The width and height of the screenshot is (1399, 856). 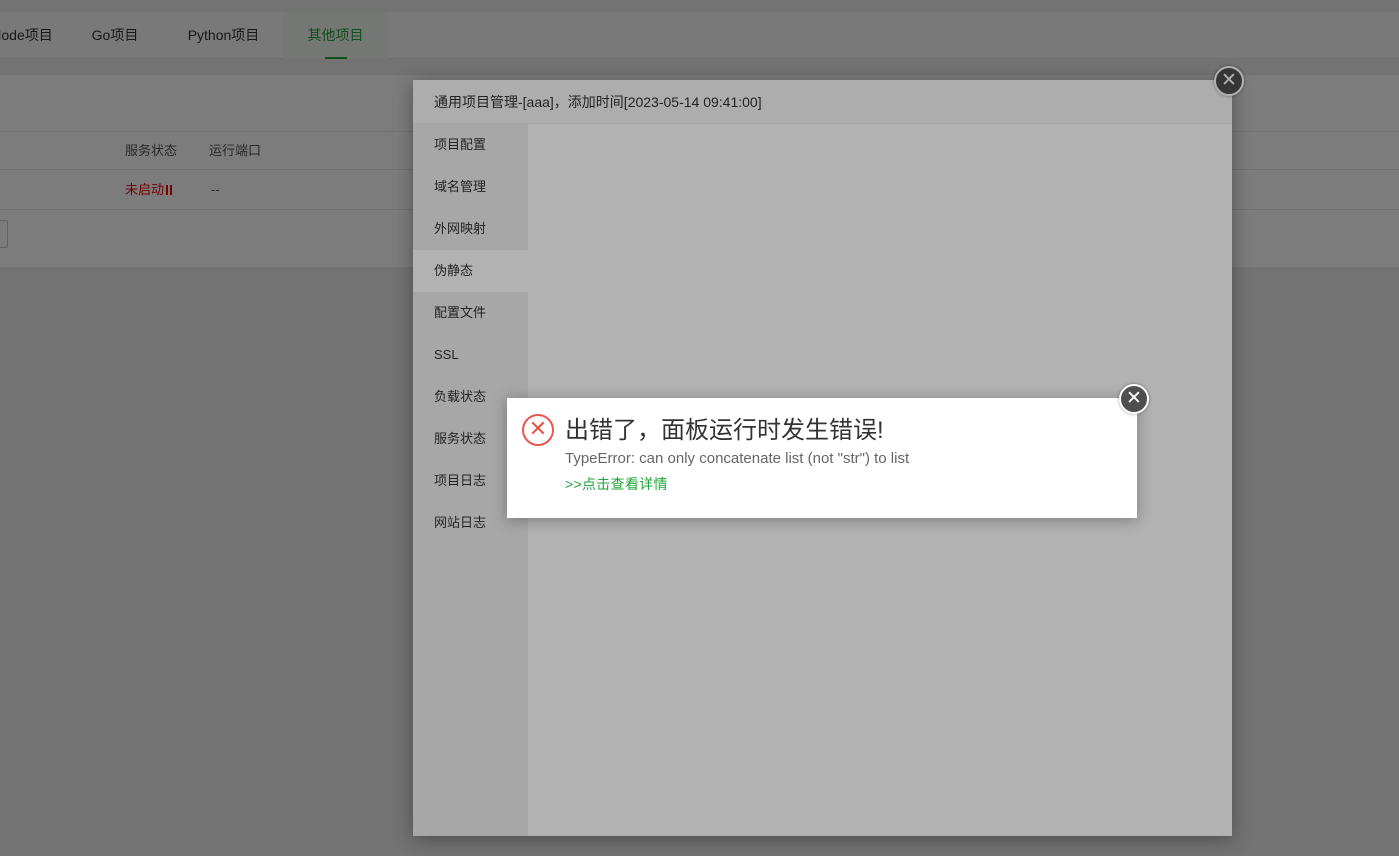 What do you see at coordinates (724, 430) in the screenshot?
I see `error-title: 出错了，面板运行时发生错误!` at bounding box center [724, 430].